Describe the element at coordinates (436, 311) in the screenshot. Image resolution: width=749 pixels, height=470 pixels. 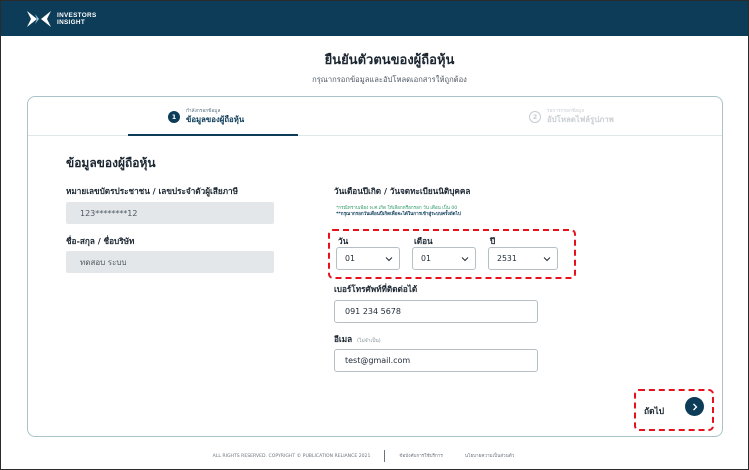
I see `phone-input: 091 234 5678` at that location.